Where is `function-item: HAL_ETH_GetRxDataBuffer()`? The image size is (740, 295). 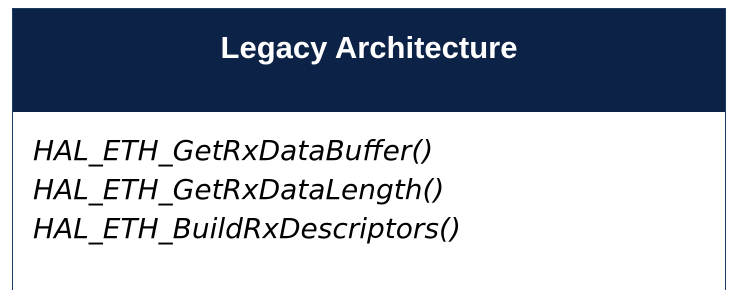
function-item: HAL_ETH_GetRxDataBuffer() is located at coordinates (233, 150).